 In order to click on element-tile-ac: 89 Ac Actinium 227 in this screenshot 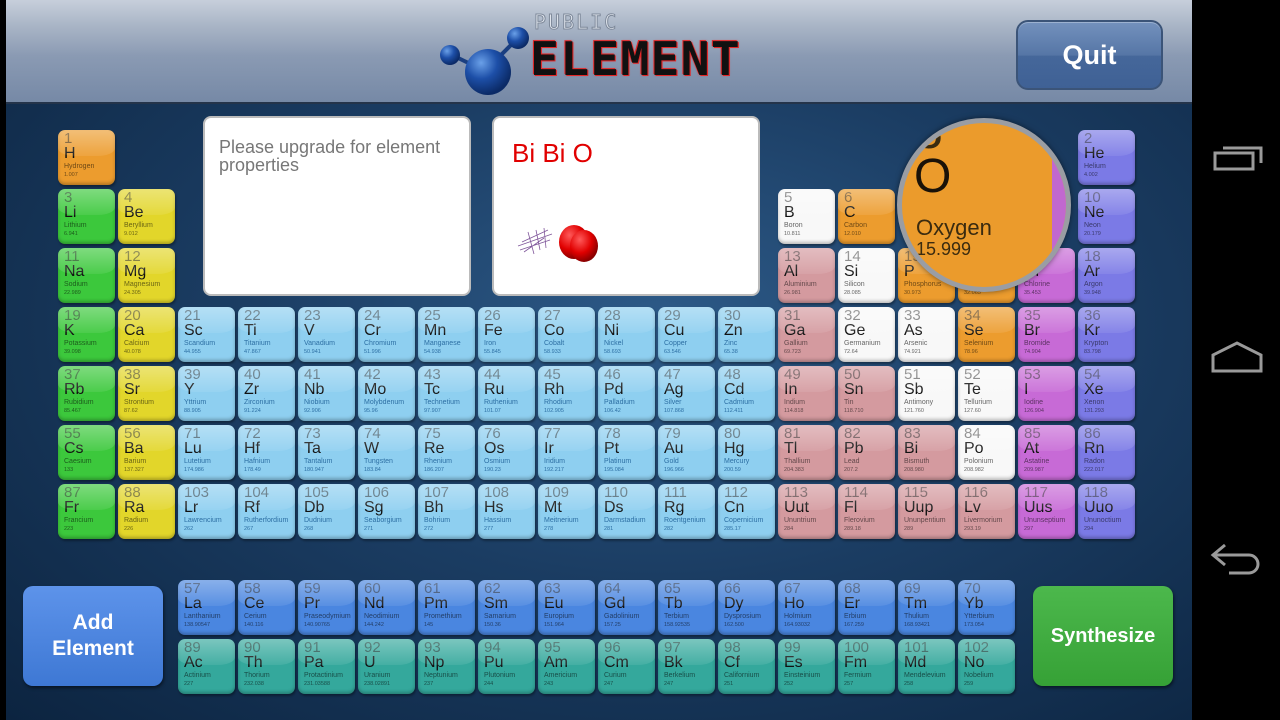, I will do `click(206, 666)`.